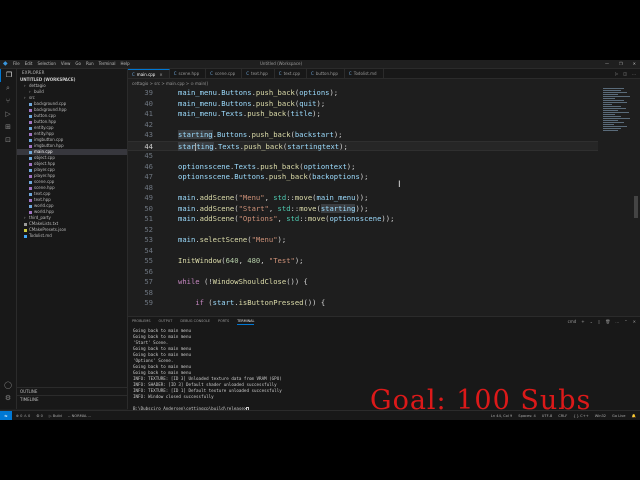 Image resolution: width=640 pixels, height=480 pixels. What do you see at coordinates (625, 321) in the screenshot?
I see `panel-action-icon: ⌃` at bounding box center [625, 321].